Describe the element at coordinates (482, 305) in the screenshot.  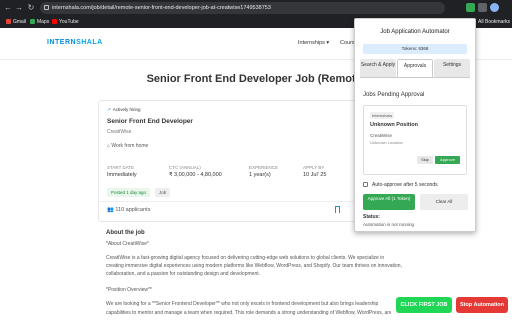
I see `stop-automation-button: Stop Automation` at that location.